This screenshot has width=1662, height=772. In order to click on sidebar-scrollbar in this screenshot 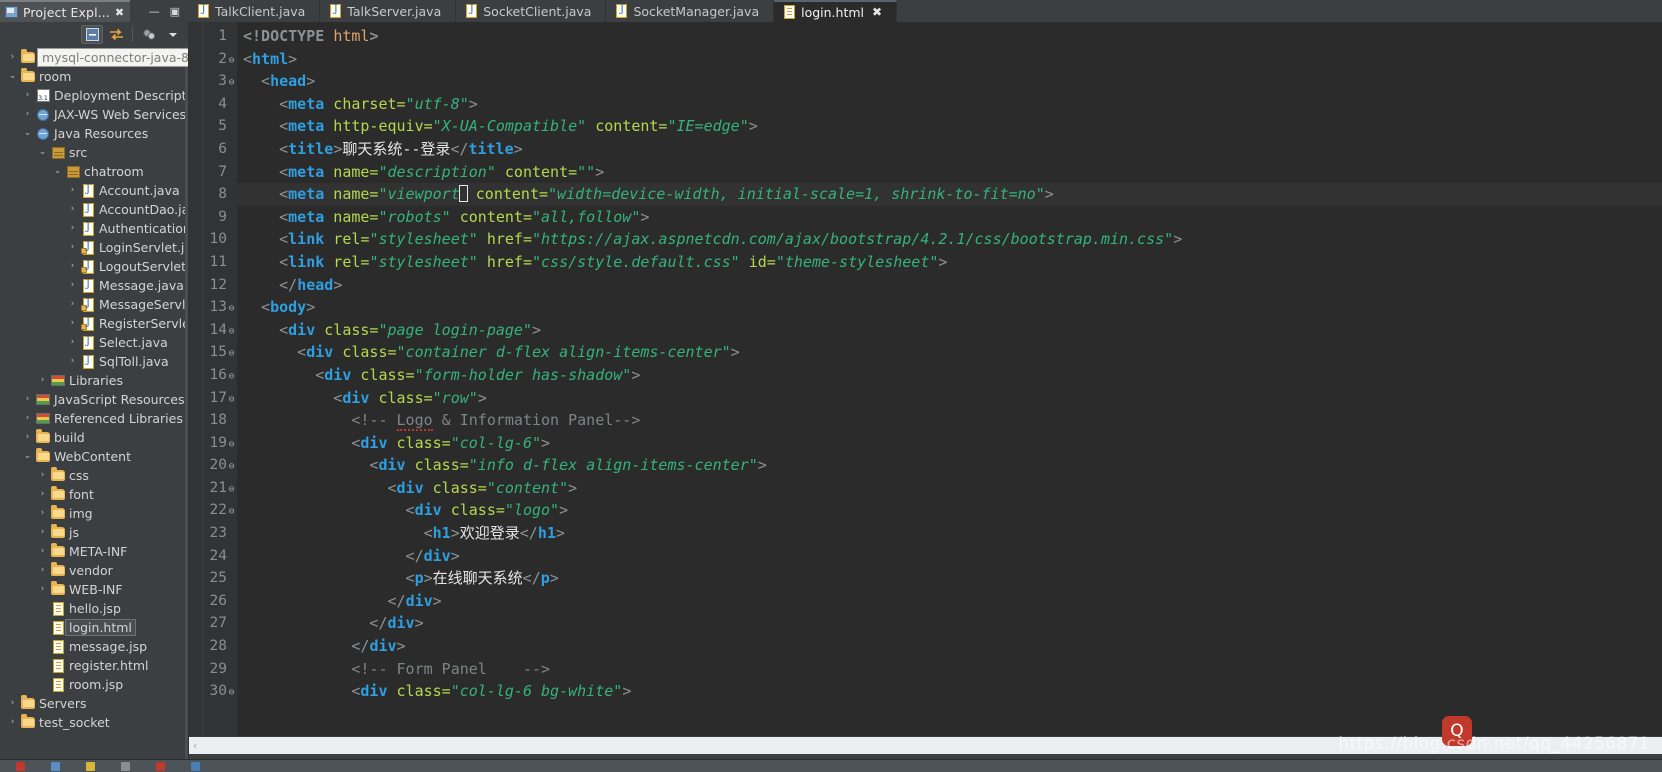, I will do `click(186, 409)`.